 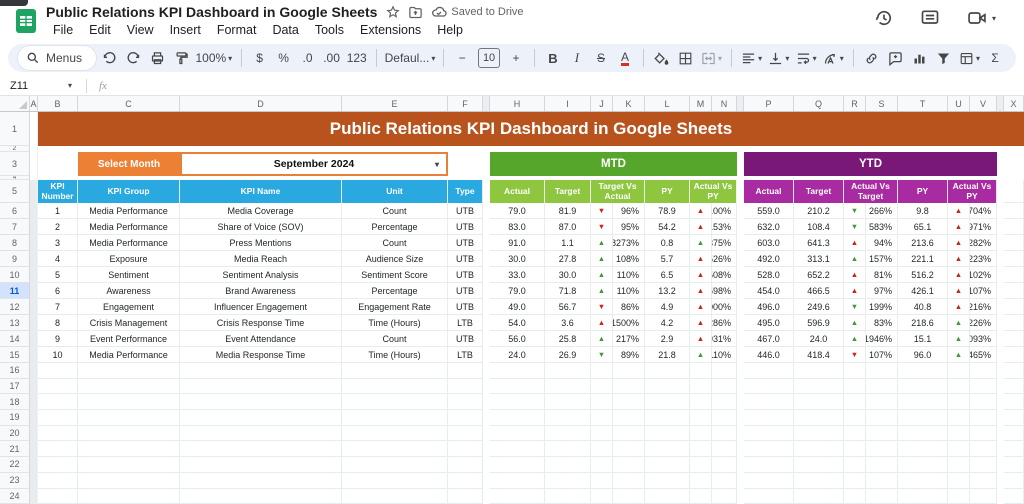 I want to click on row-header: 9, so click(x=15, y=259).